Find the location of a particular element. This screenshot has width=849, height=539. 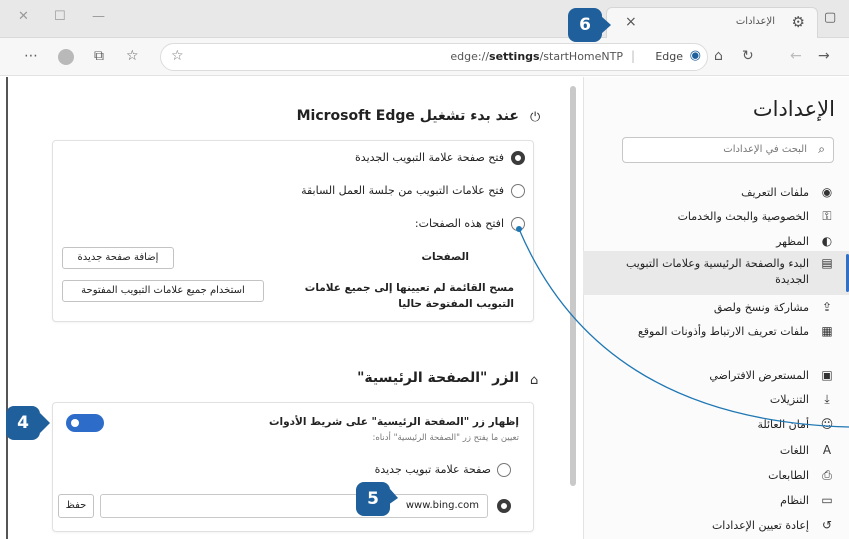

sidebar-item-label: اللغات is located at coordinates (794, 450).